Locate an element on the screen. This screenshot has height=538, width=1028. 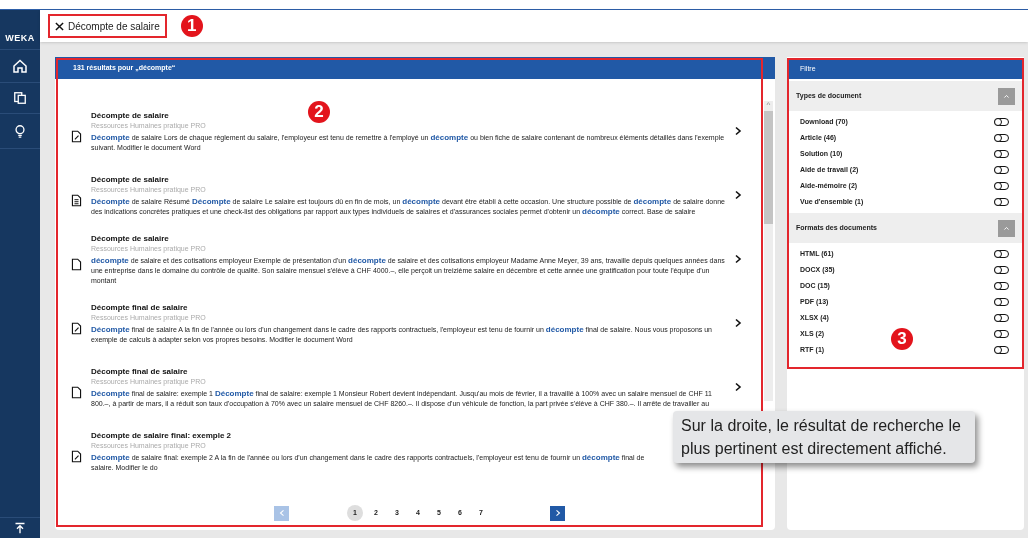
chevron-right-icon is located at coordinates (557, 513).